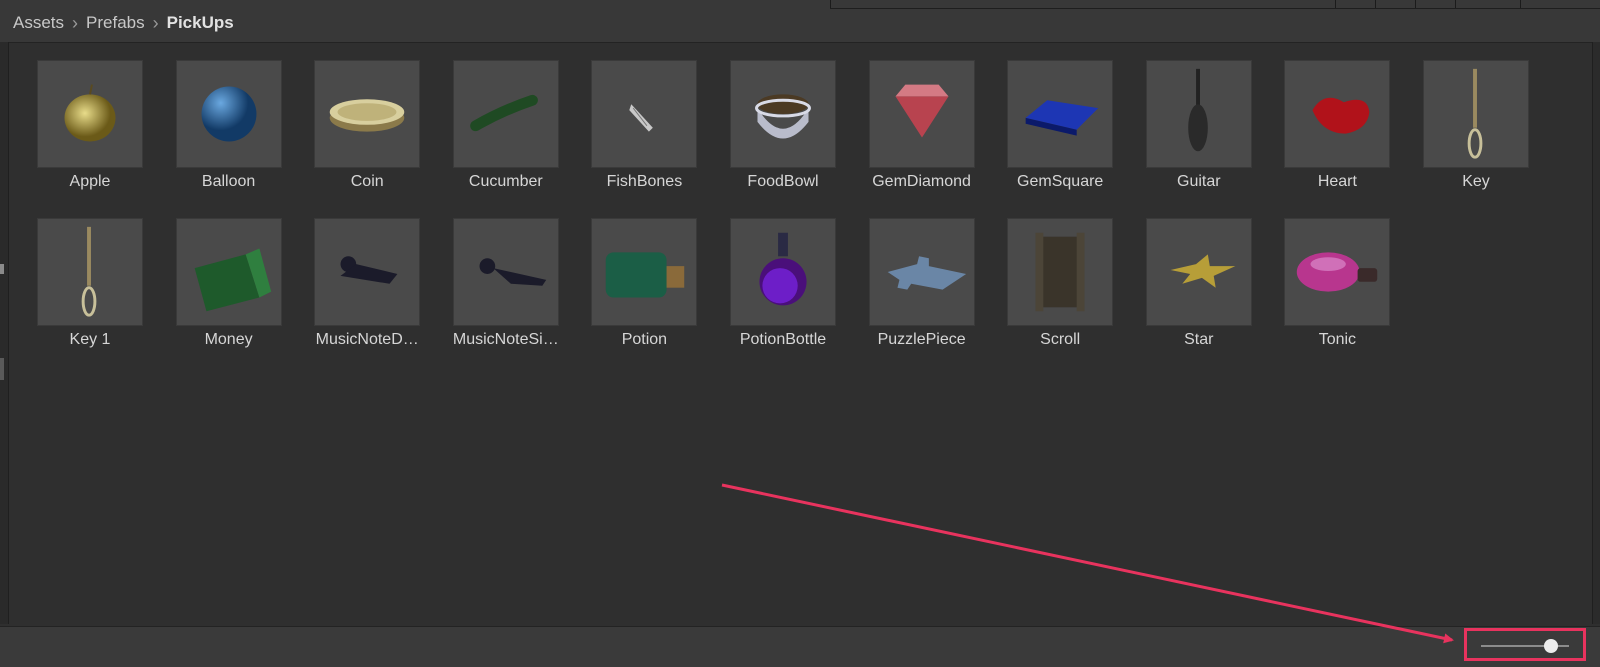 The width and height of the screenshot is (1600, 667). Describe the element at coordinates (228, 181) in the screenshot. I see `asset-label: Balloon` at that location.